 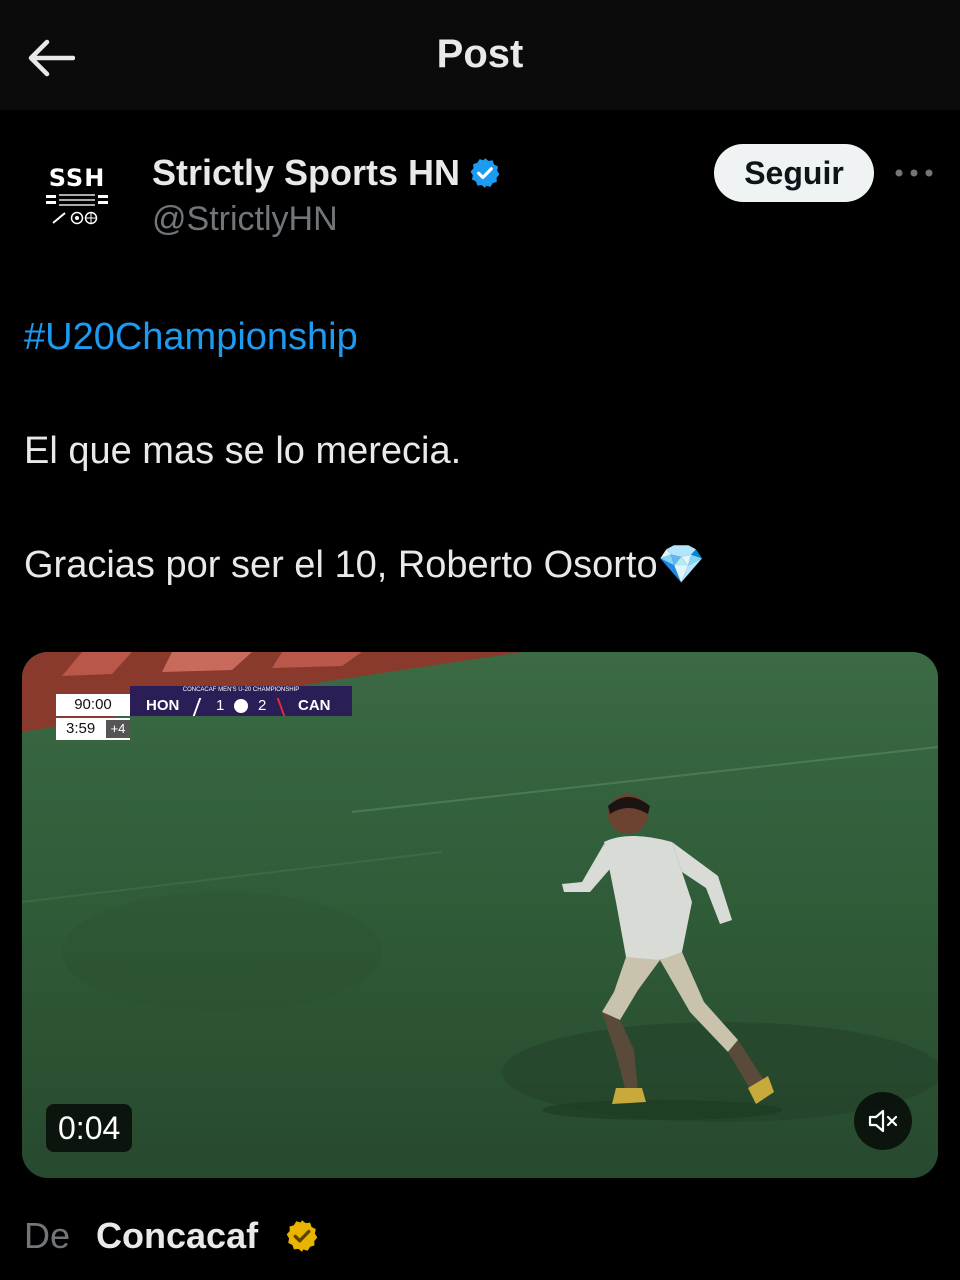 What do you see at coordinates (177, 1236) in the screenshot?
I see `source-account-link: Concacaf` at bounding box center [177, 1236].